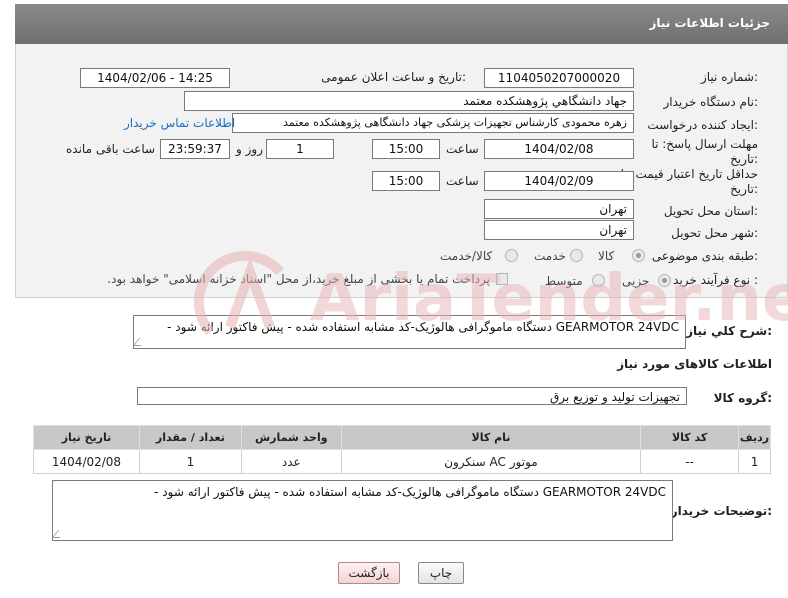  I want to click on process-minor-label: جزیی, so click(636, 281).